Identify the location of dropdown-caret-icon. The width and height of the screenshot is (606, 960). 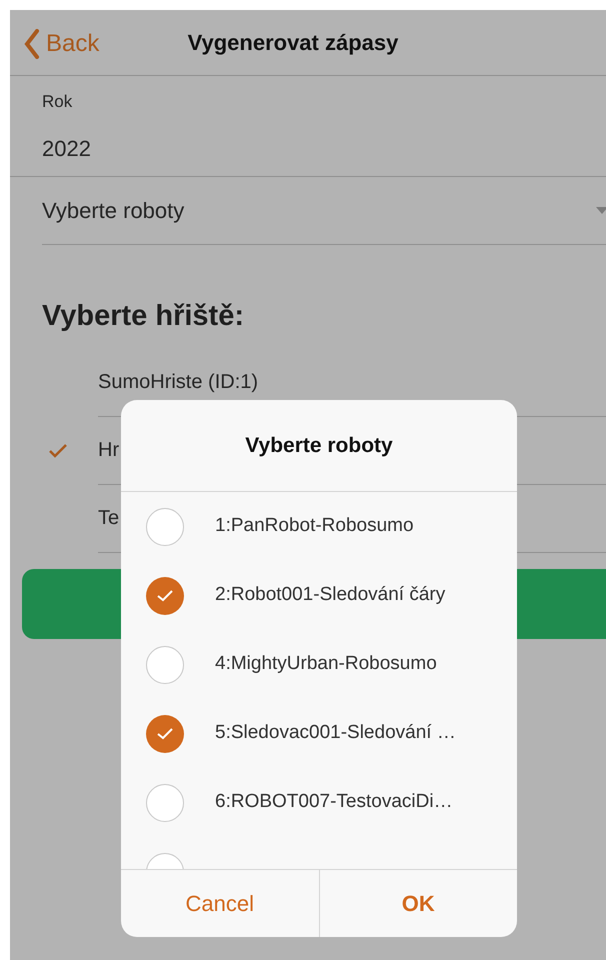
(601, 210).